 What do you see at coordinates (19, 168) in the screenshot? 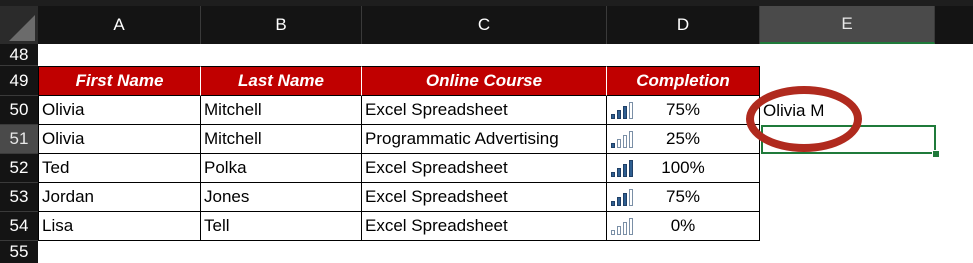
I see `row-header-52: 52` at bounding box center [19, 168].